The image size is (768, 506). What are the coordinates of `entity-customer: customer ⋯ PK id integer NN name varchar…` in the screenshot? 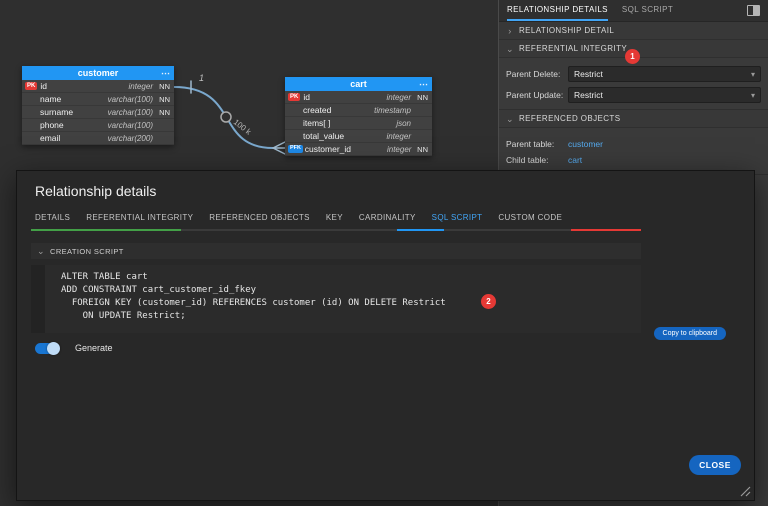 It's located at (98, 105).